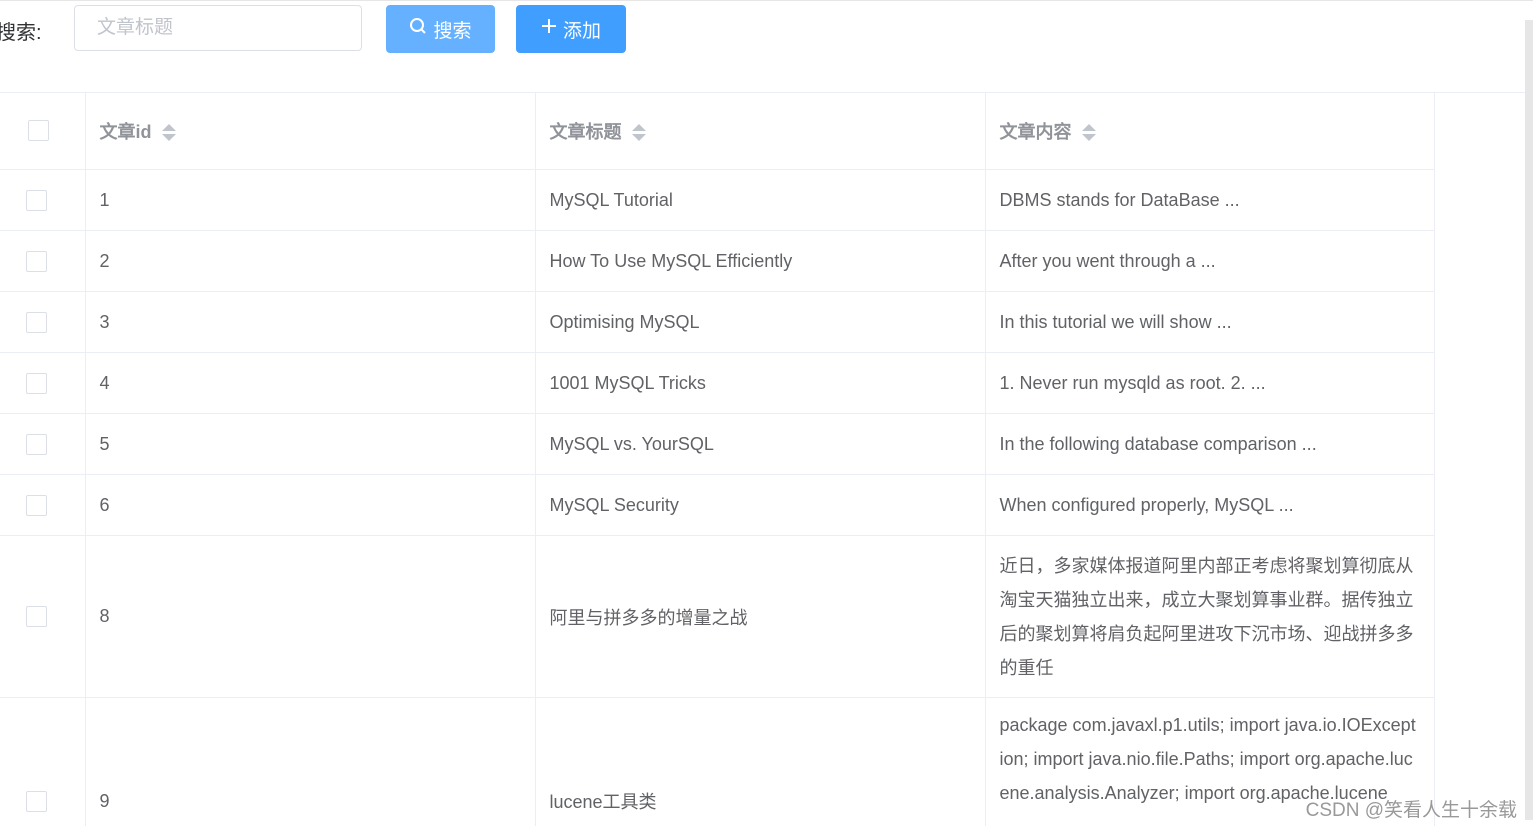 The width and height of the screenshot is (1533, 826). I want to click on cell-id: 9, so click(310, 761).